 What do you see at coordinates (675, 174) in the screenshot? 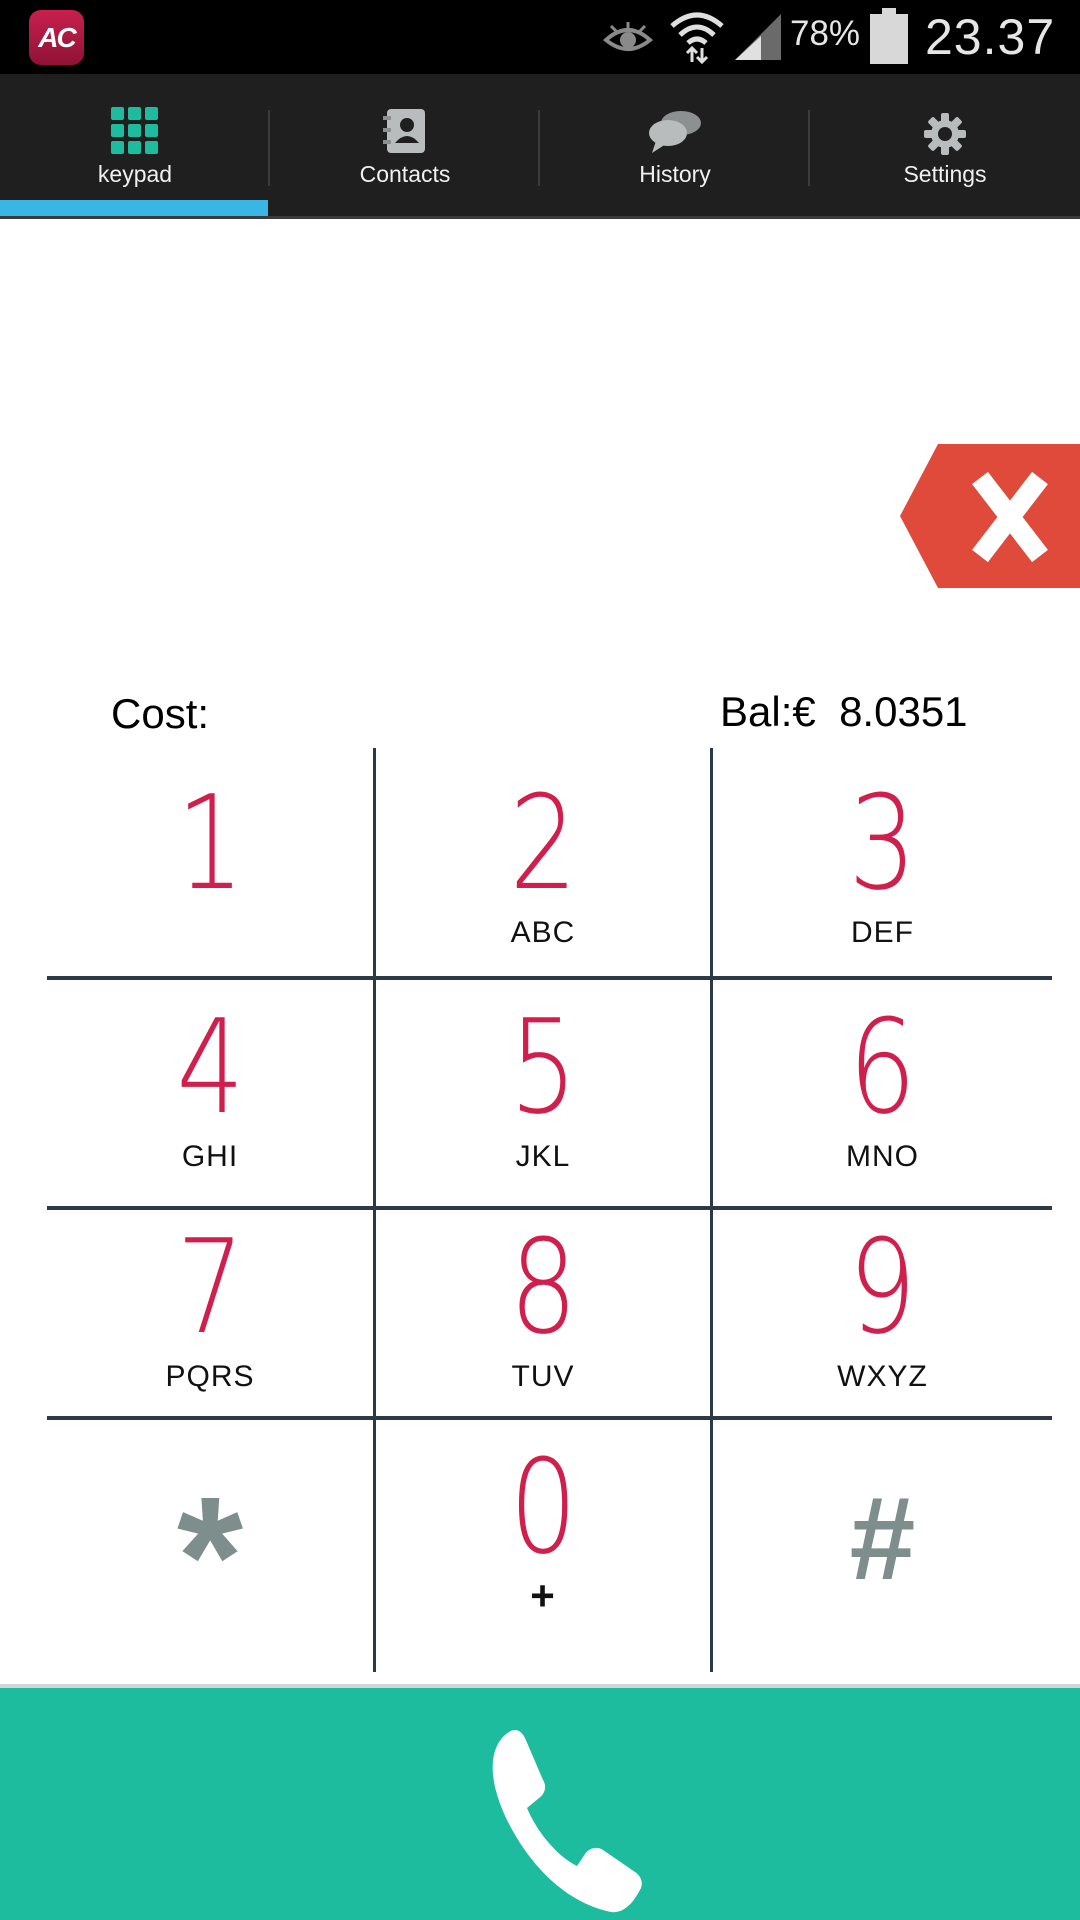
I see `tab-label: History` at bounding box center [675, 174].